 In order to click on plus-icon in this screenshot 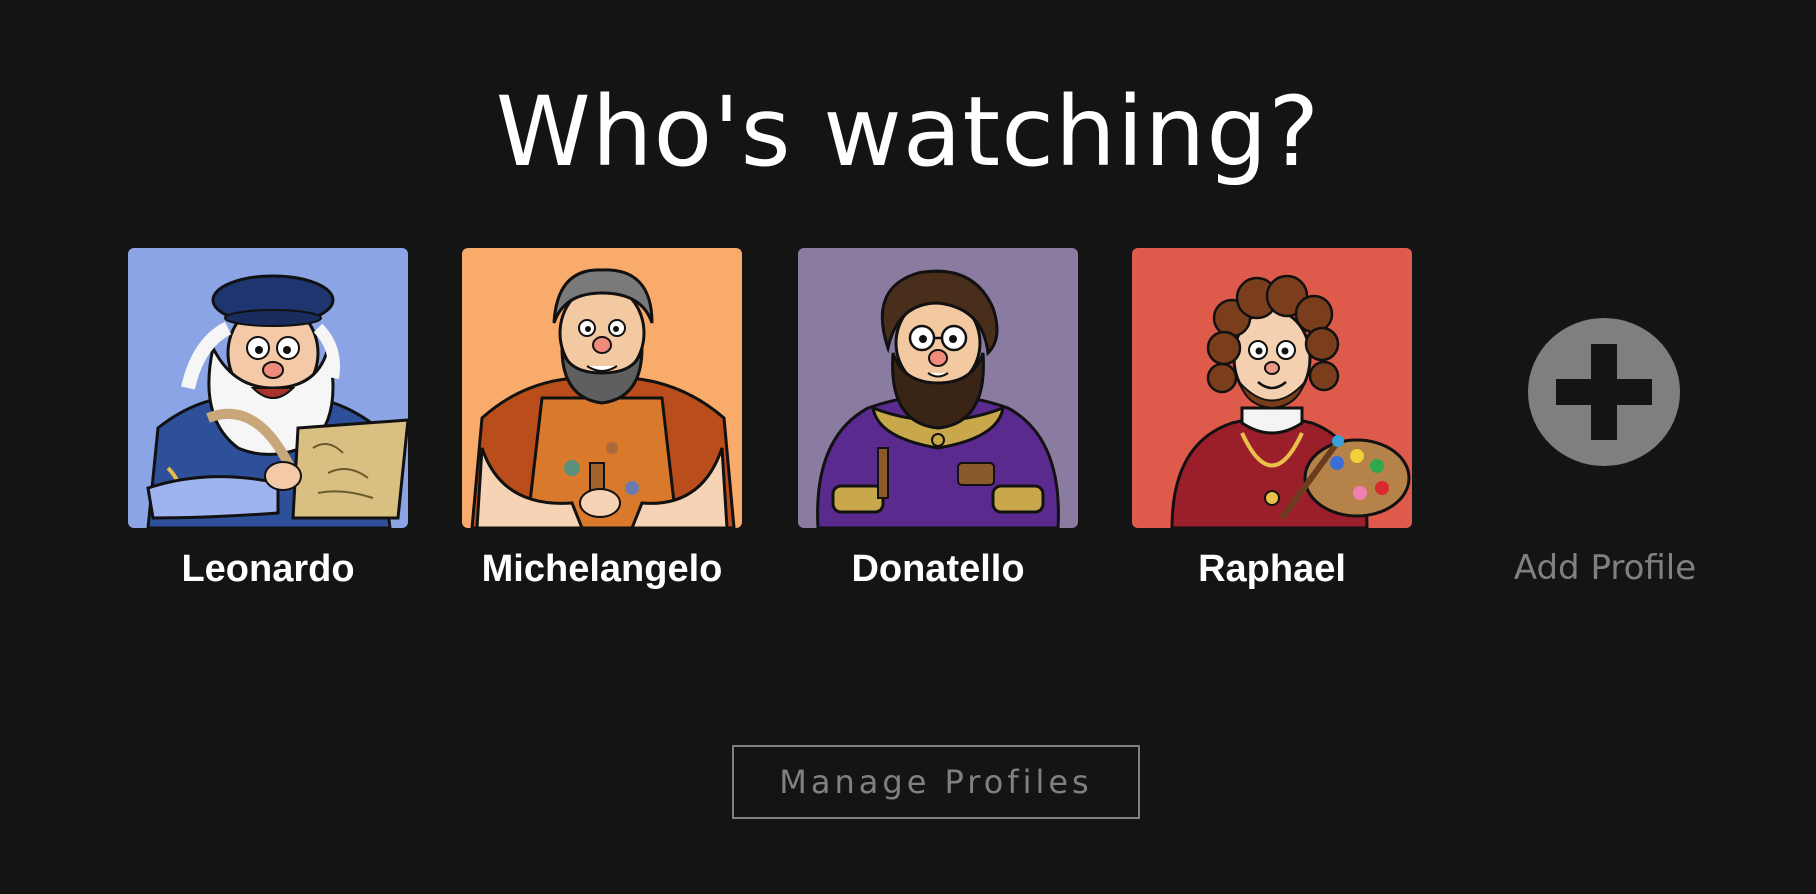, I will do `click(1604, 392)`.